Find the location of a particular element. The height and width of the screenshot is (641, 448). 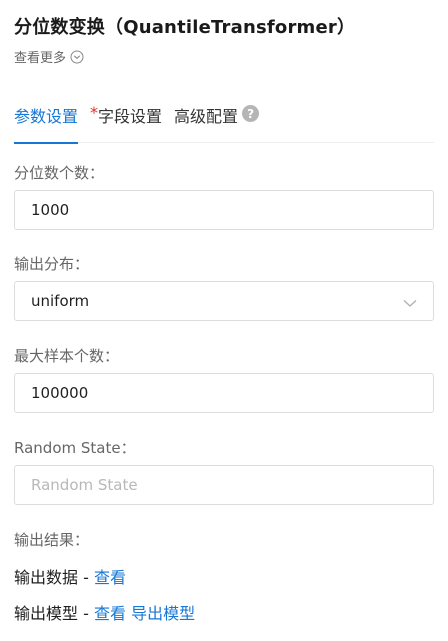

settings-tabs: 参数设置 * 字段设置 高级配置 ? is located at coordinates (224, 123).